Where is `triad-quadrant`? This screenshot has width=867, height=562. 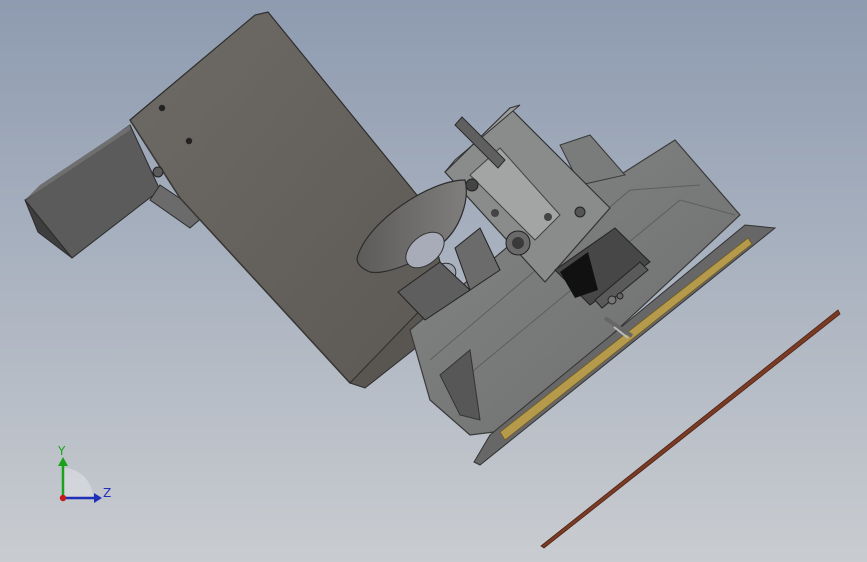
triad-quadrant is located at coordinates (78, 483).